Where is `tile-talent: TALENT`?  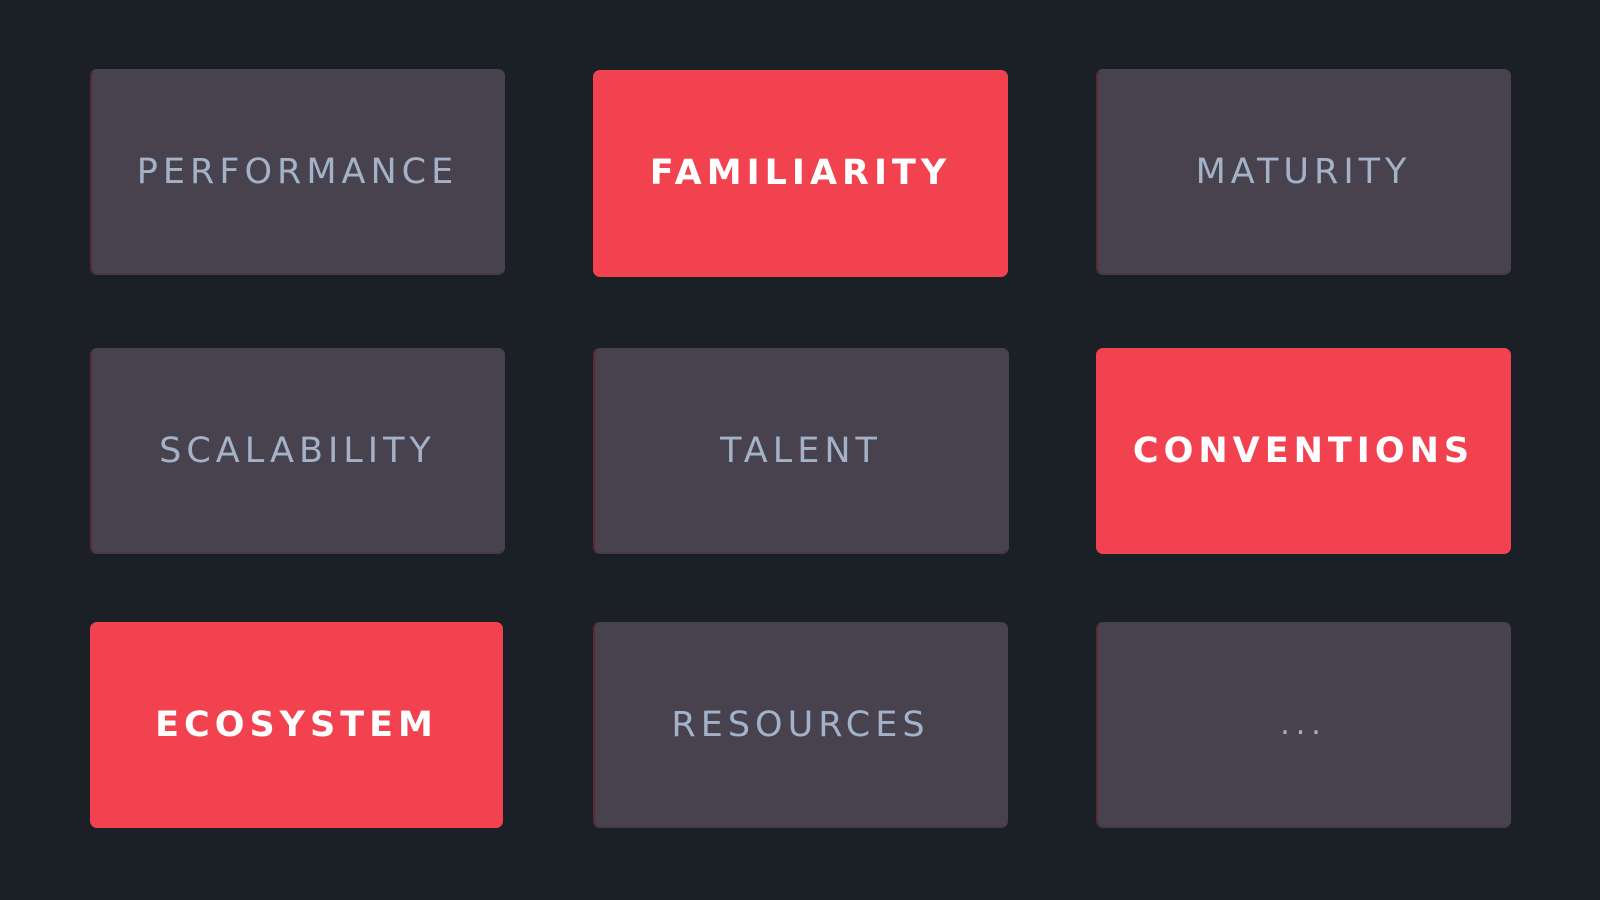 tile-talent: TALENT is located at coordinates (801, 451).